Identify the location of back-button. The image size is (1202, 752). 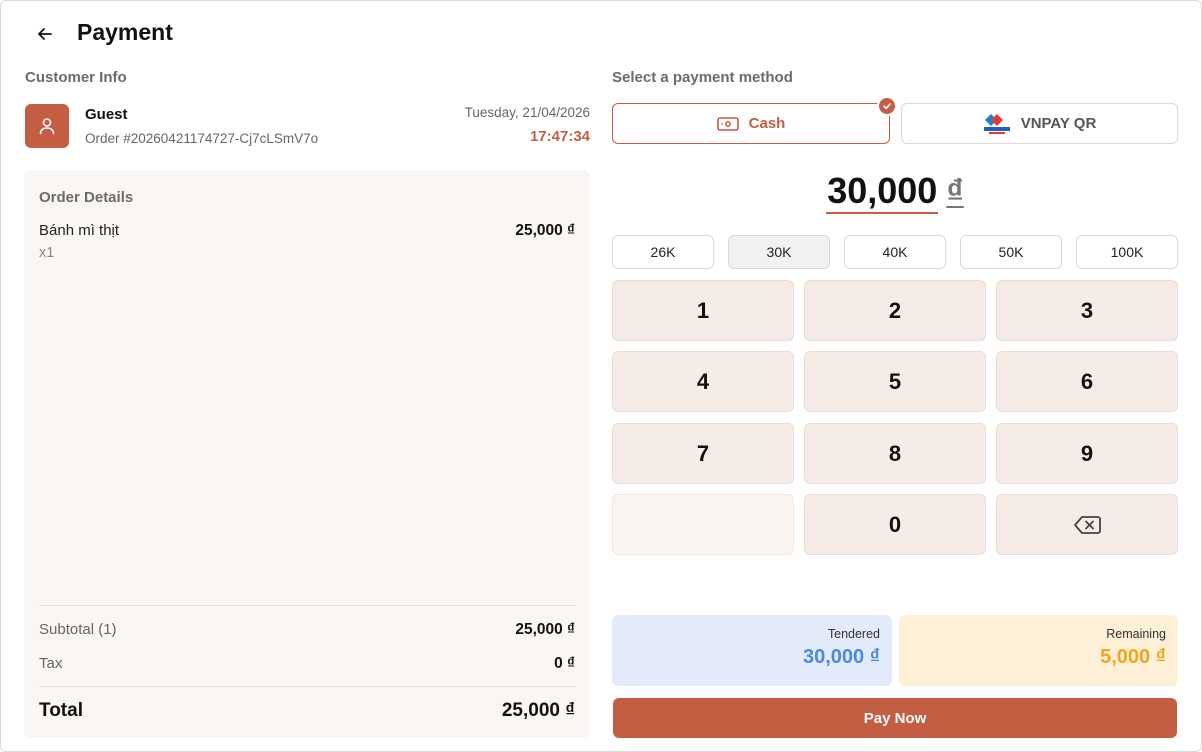
(45, 34).